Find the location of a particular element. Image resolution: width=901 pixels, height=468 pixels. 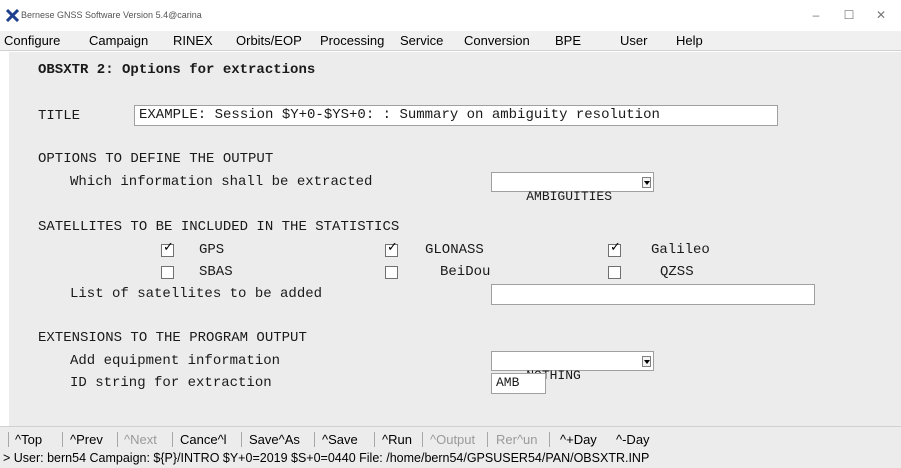

checkbox-gps: ✓ is located at coordinates (167, 248).